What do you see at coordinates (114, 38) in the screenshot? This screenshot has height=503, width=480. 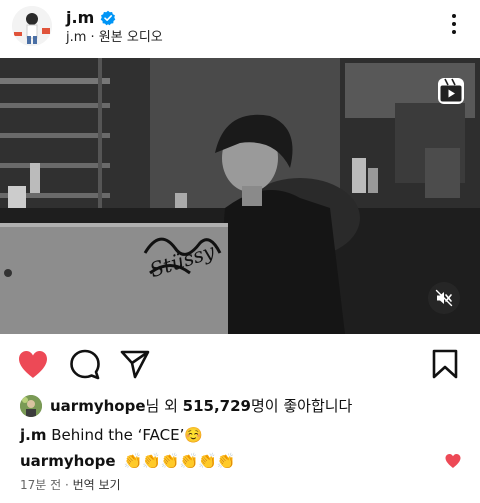 I see `original-audio-link: j.m · 원본 오디오` at bounding box center [114, 38].